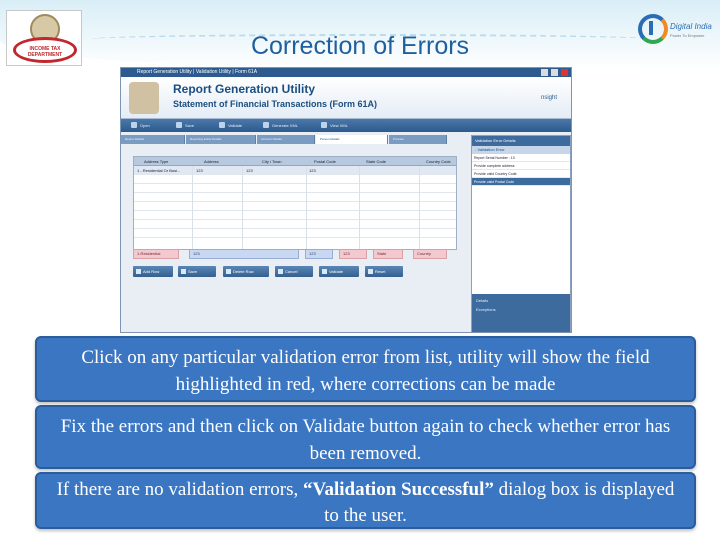  What do you see at coordinates (521, 150) in the screenshot?
I see `validation-error-group: - Validation Error` at bounding box center [521, 150].